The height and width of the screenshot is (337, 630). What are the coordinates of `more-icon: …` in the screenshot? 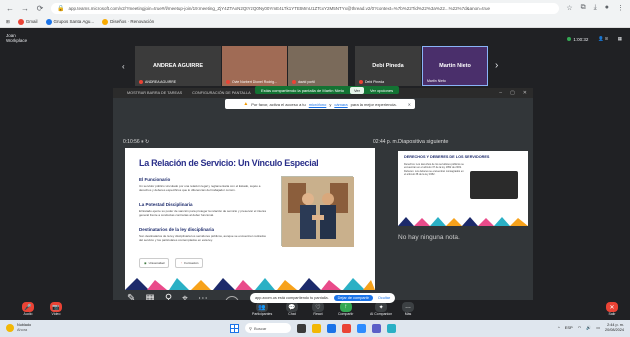 It's located at (408, 307).